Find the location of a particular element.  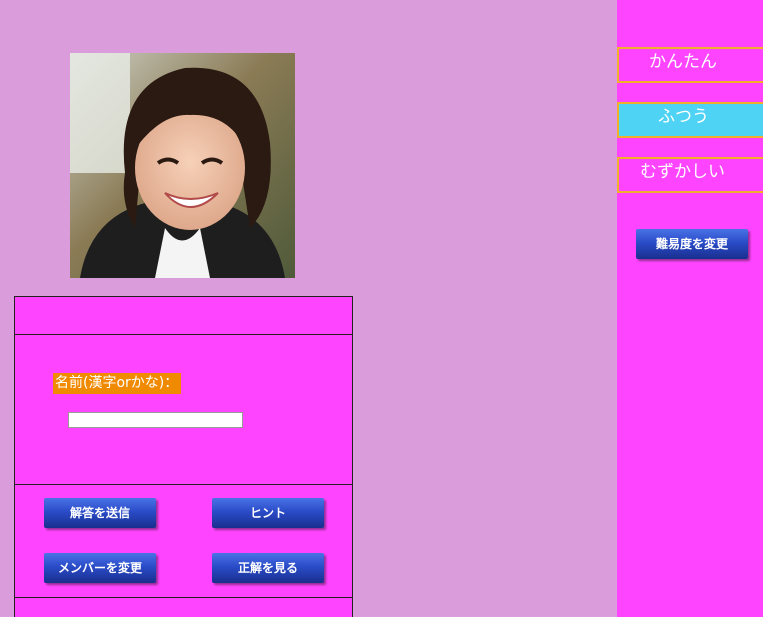

name-label: 名前(漢字orかな)： is located at coordinates (117, 383).